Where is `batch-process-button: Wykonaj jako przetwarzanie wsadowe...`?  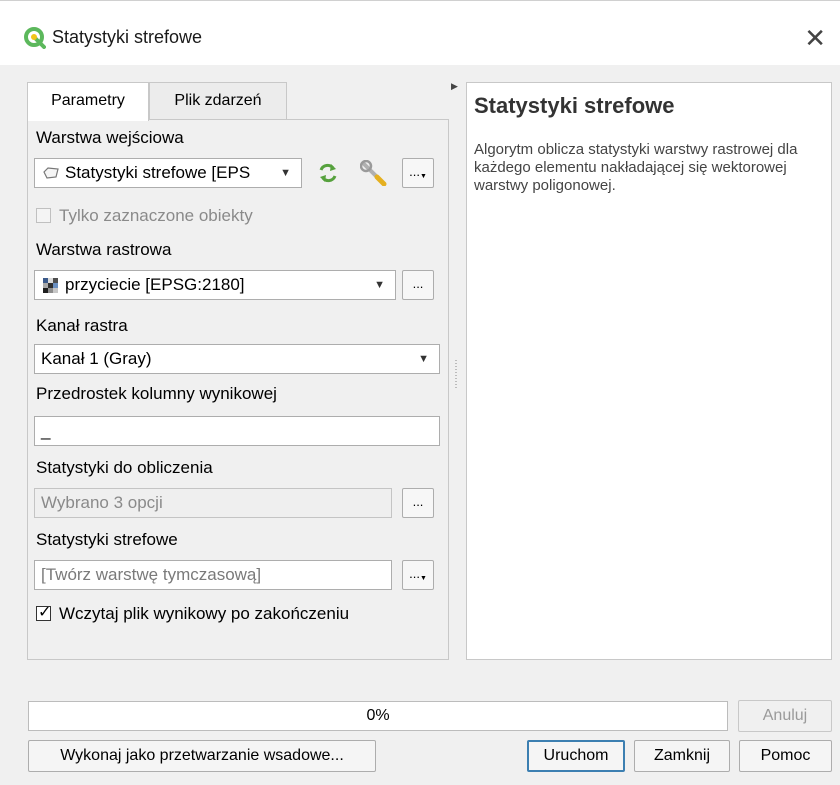 batch-process-button: Wykonaj jako przetwarzanie wsadowe... is located at coordinates (202, 756).